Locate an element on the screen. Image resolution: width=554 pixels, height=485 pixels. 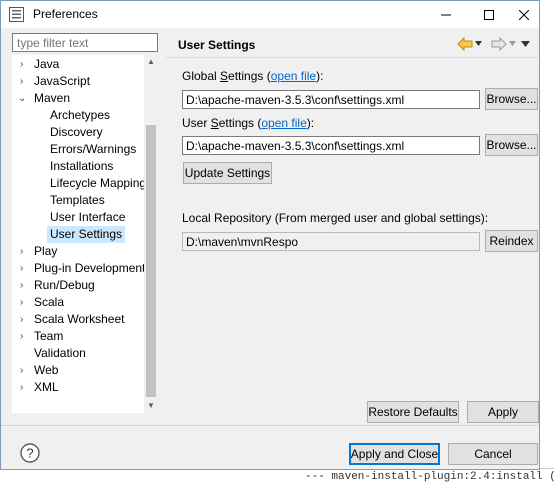
window-title: Preferences is located at coordinates (65, 14).